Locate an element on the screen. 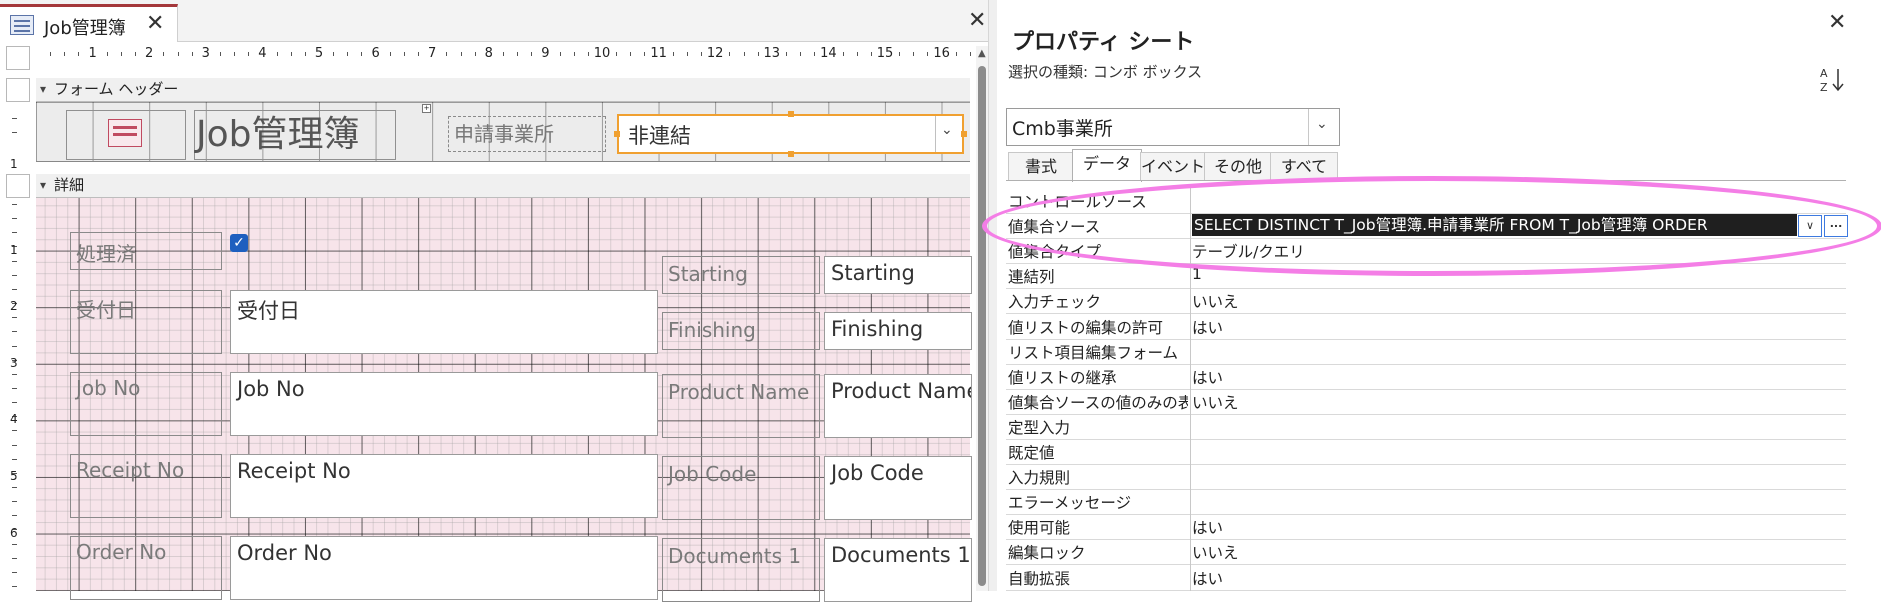 The width and height of the screenshot is (1881, 602). form-selector is located at coordinates (18, 58).